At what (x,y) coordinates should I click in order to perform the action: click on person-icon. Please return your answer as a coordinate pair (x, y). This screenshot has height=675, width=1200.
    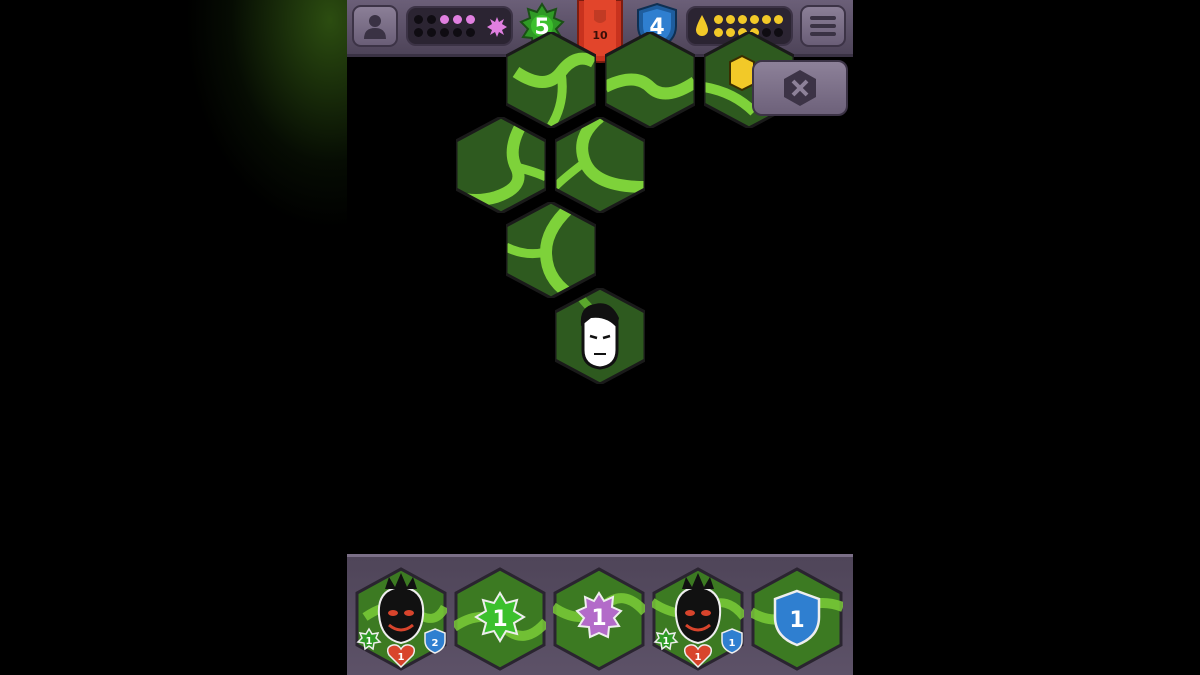
    Looking at the image, I should click on (375, 27).